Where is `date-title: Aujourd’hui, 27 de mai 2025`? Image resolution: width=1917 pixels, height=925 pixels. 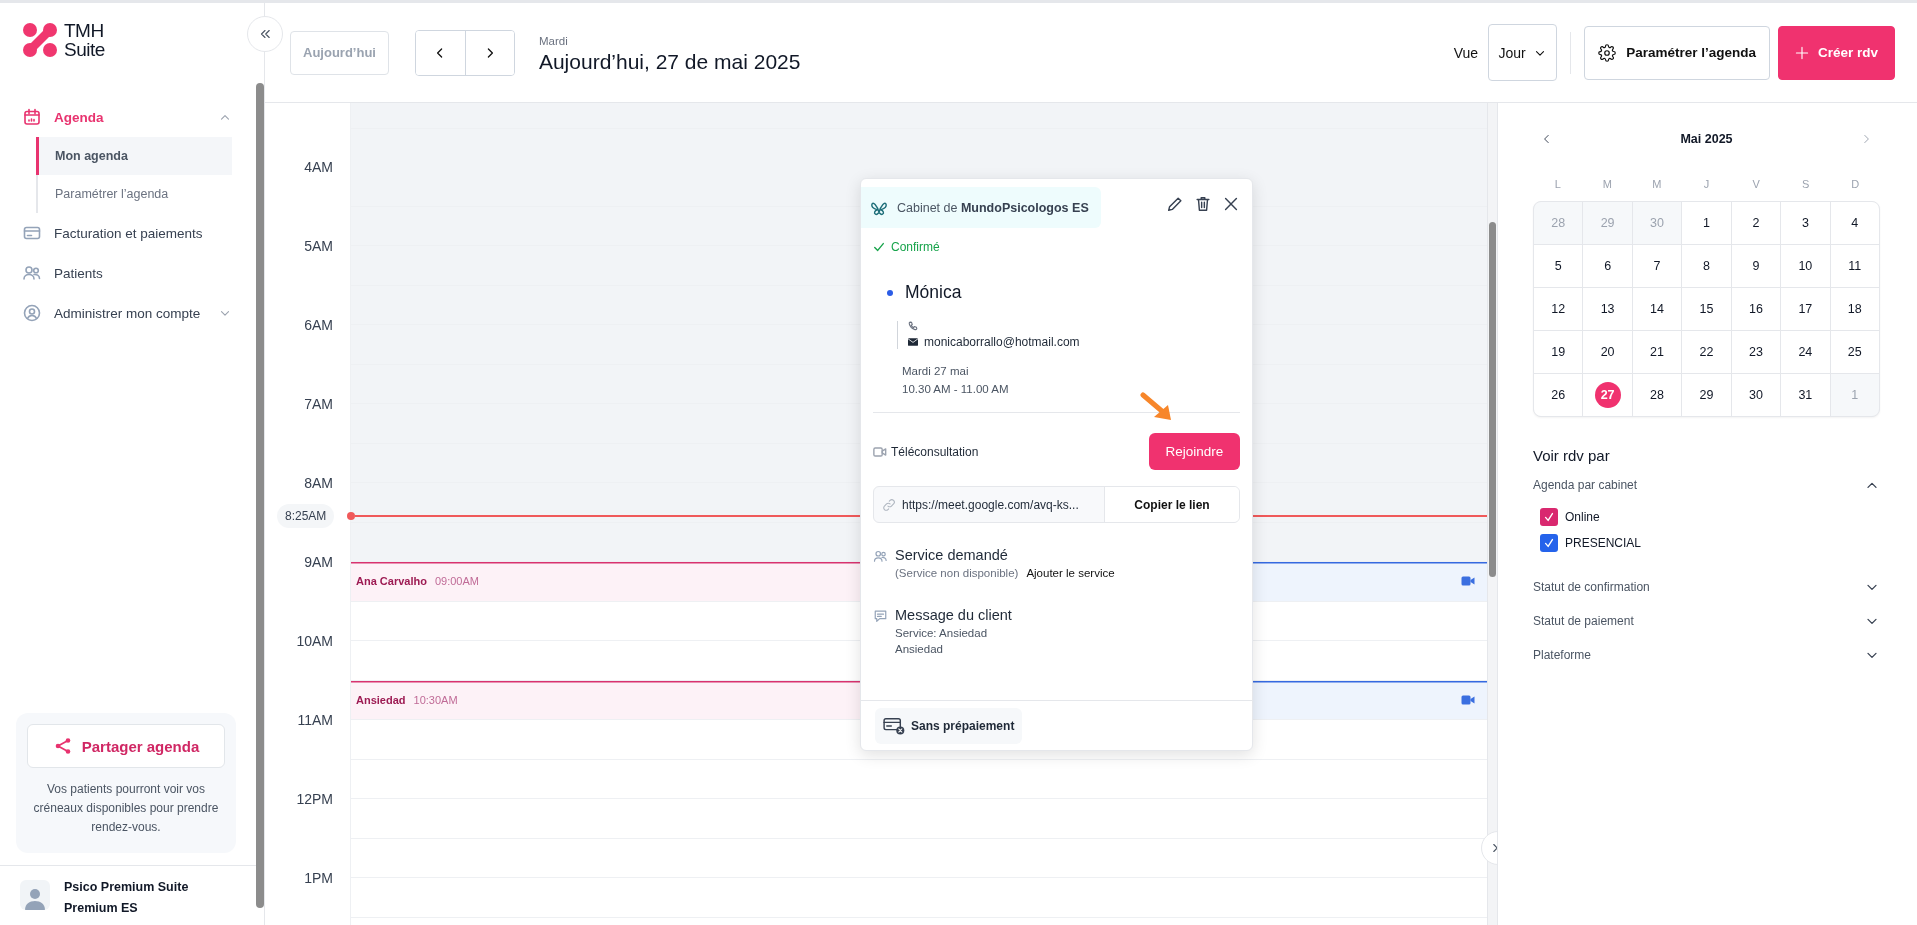
date-title: Aujourd’hui, 27 de mai 2025 is located at coordinates (669, 62).